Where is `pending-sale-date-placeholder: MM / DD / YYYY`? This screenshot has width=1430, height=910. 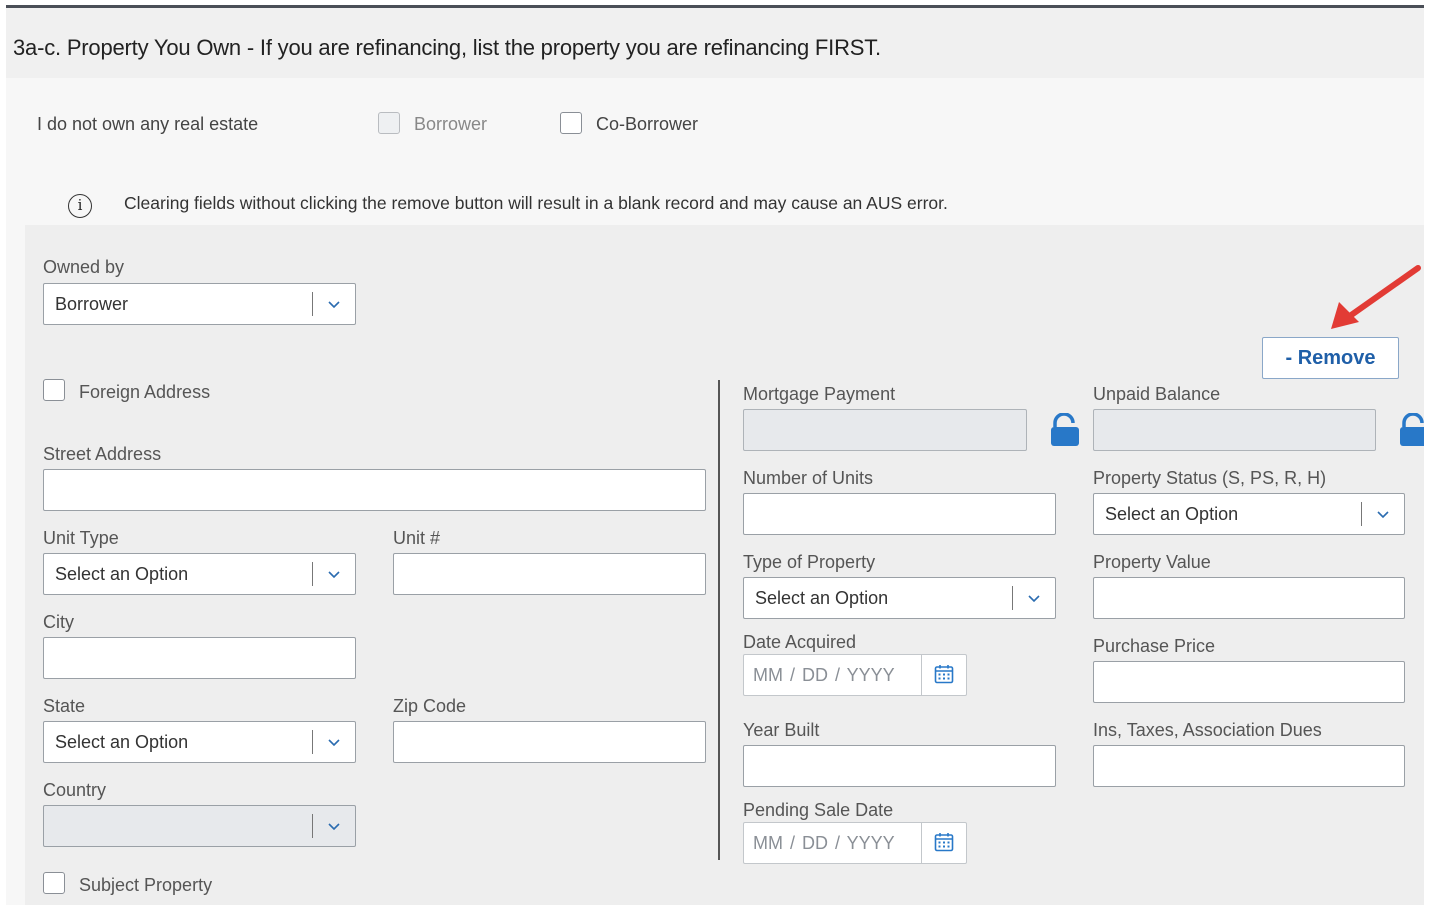 pending-sale-date-placeholder: MM / DD / YYYY is located at coordinates (824, 843).